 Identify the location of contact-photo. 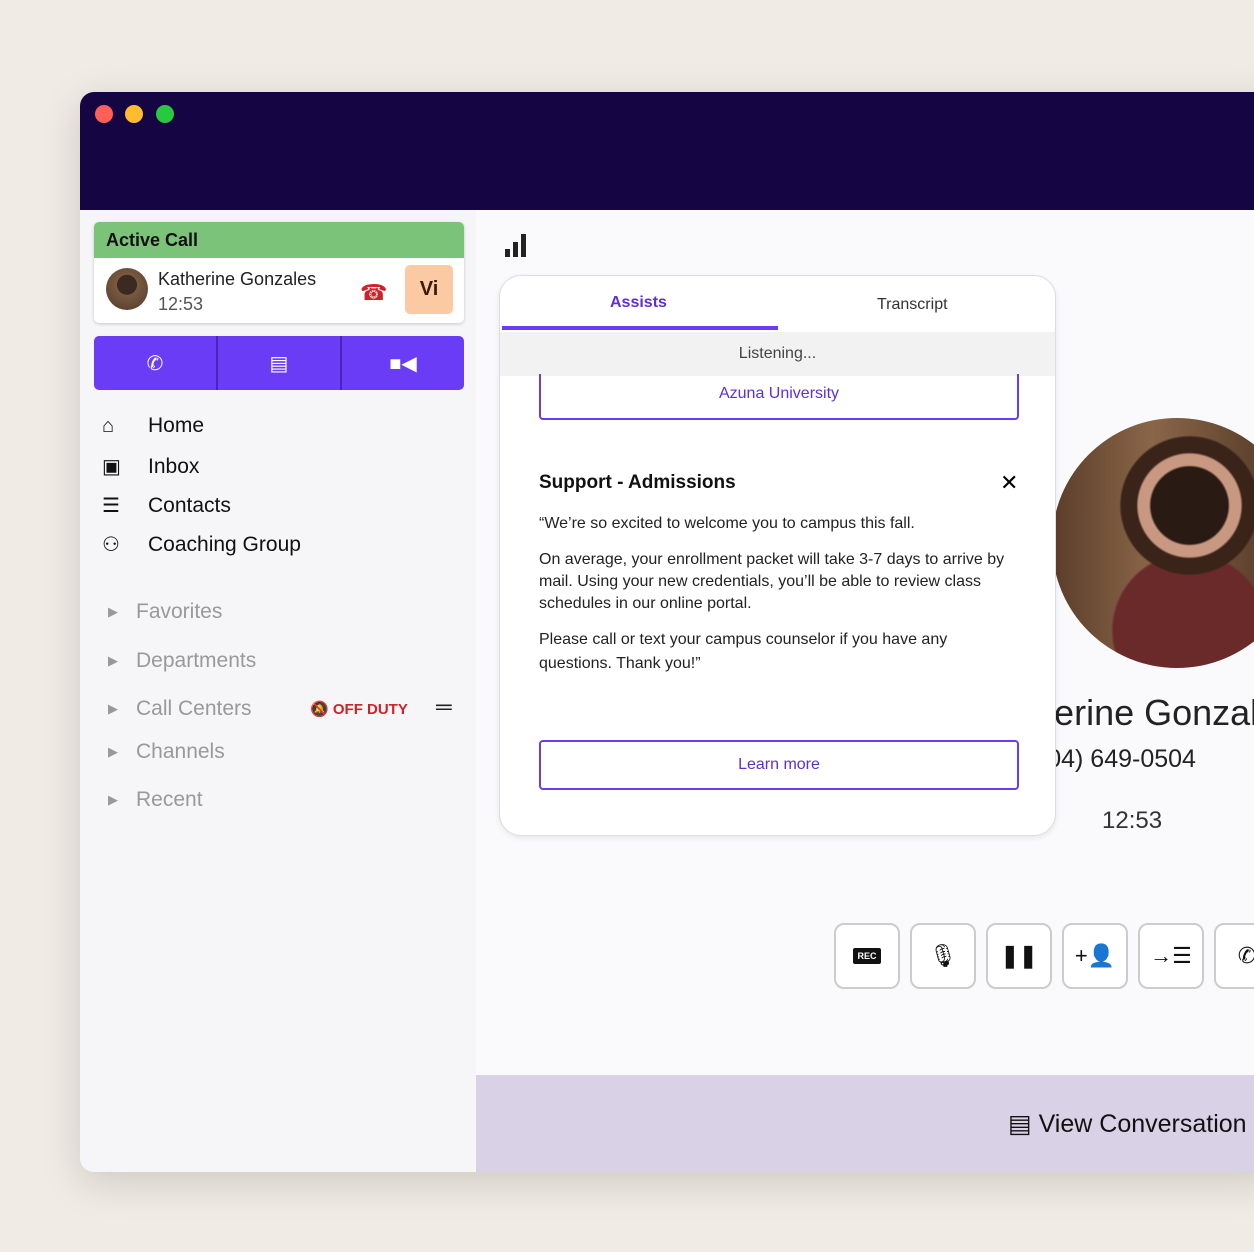
(1153, 543).